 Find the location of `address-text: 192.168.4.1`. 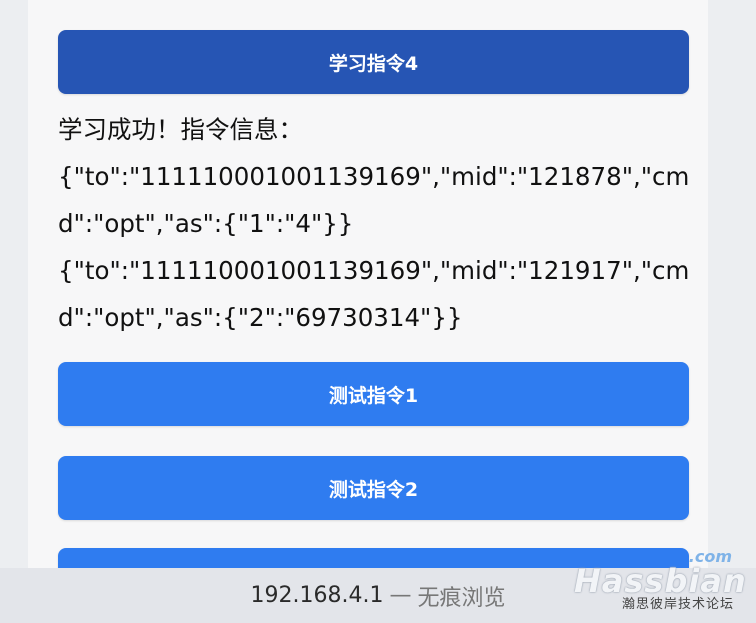

address-text: 192.168.4.1 is located at coordinates (317, 595).